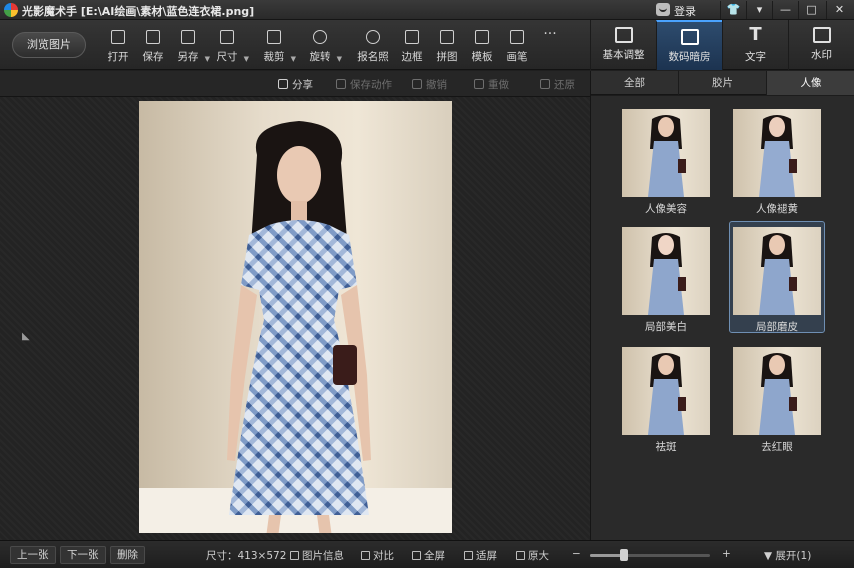 This screenshot has width=854, height=568. What do you see at coordinates (498, 85) in the screenshot?
I see `redo-label: 重做` at bounding box center [498, 85].